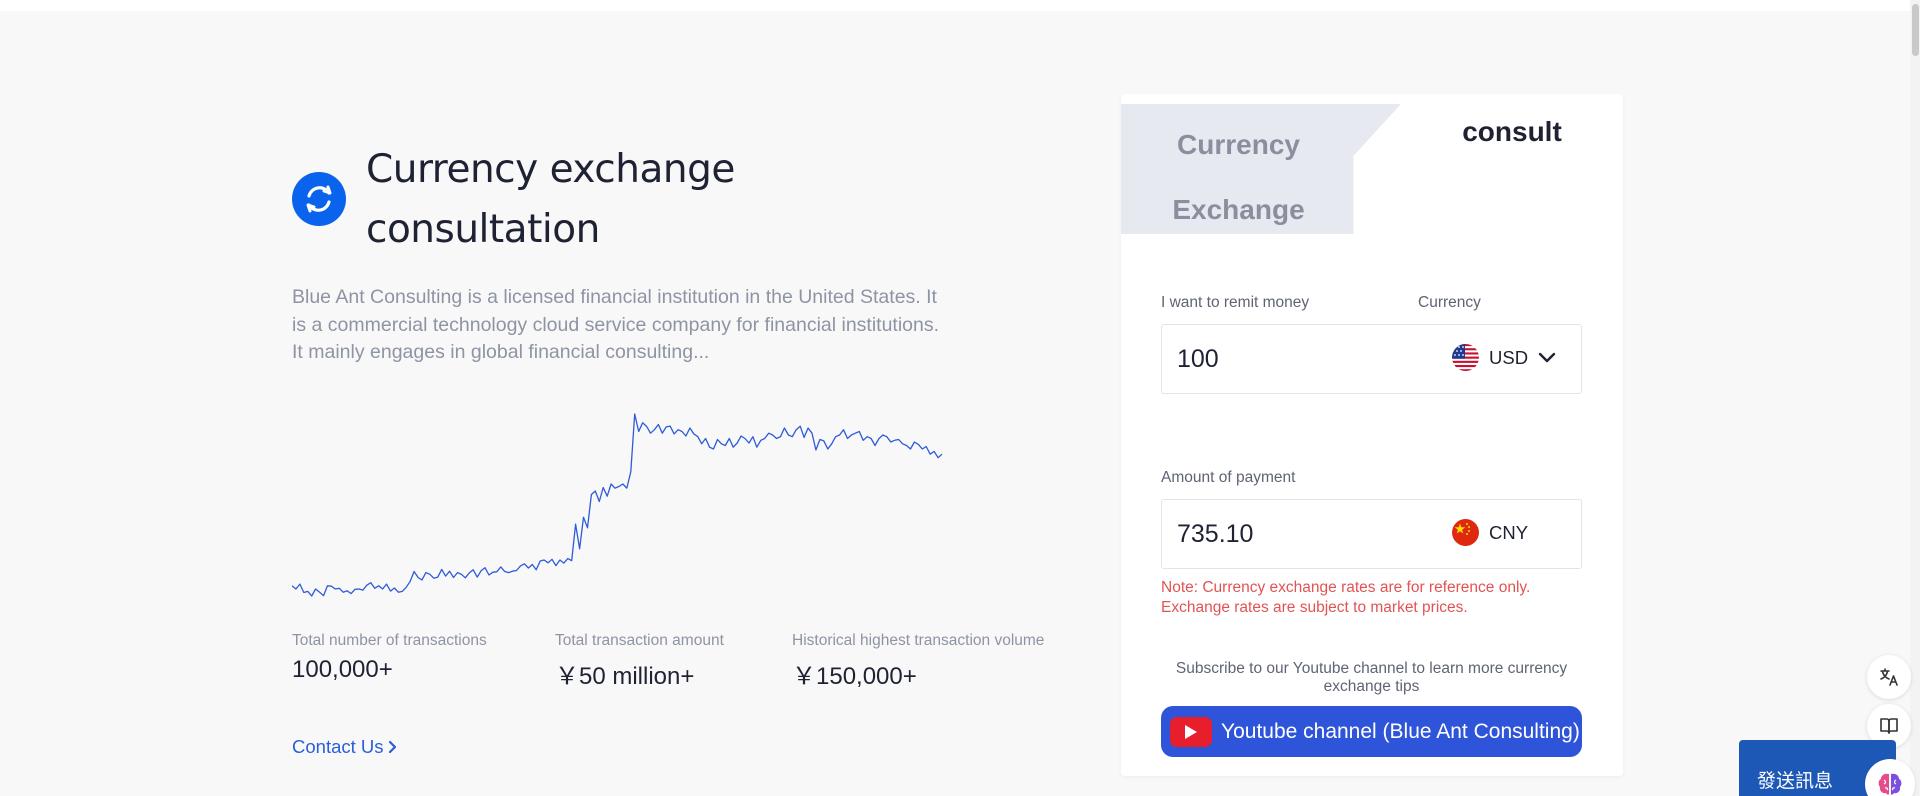 The image size is (1920, 796). Describe the element at coordinates (319, 199) in the screenshot. I see `currency-exchange-icon` at that location.